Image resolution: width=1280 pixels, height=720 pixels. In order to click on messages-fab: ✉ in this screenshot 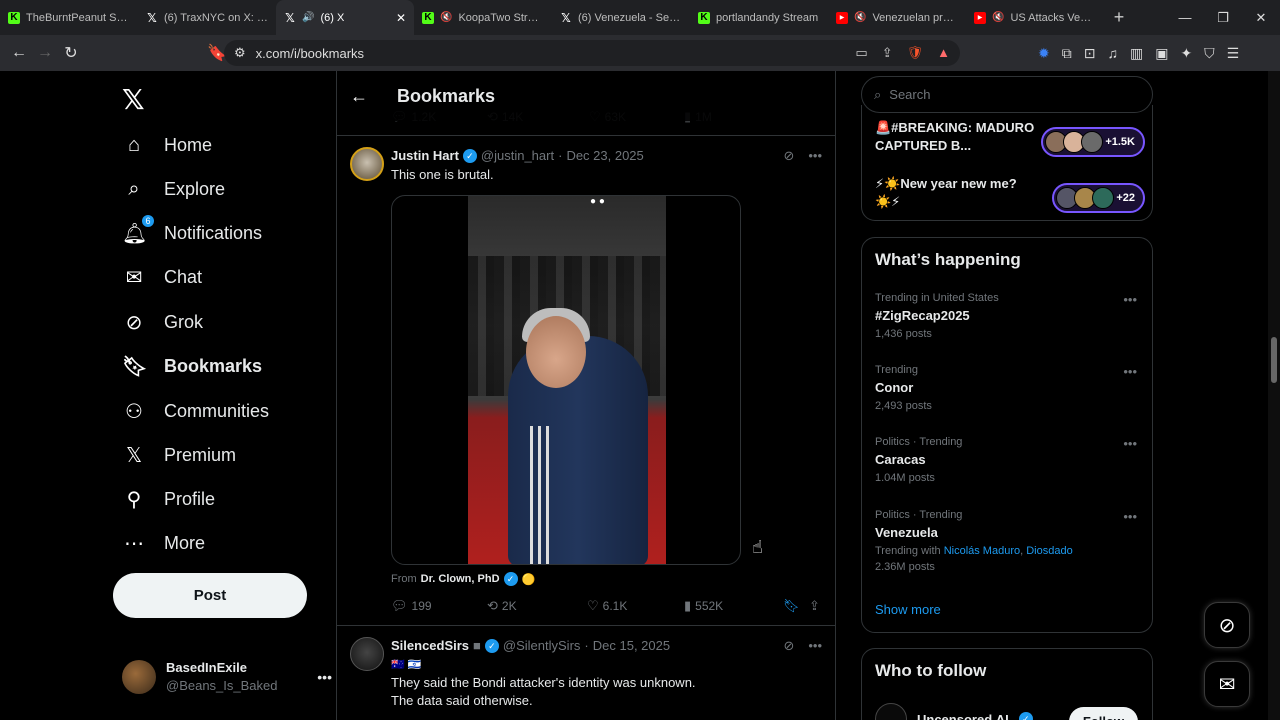, I will do `click(1227, 684)`.